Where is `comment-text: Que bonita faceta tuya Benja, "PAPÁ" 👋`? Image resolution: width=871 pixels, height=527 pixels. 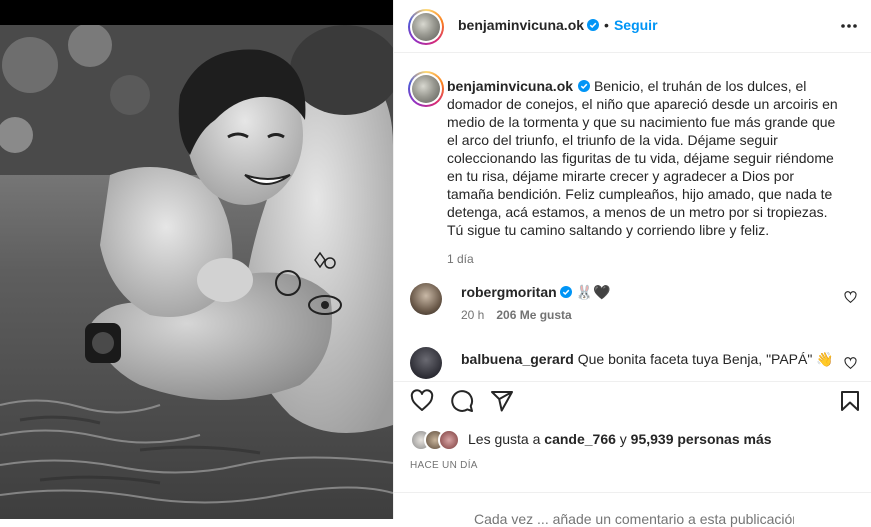
comment-text: Que bonita faceta tuya Benja, "PAPÁ" 👋 is located at coordinates (705, 359).